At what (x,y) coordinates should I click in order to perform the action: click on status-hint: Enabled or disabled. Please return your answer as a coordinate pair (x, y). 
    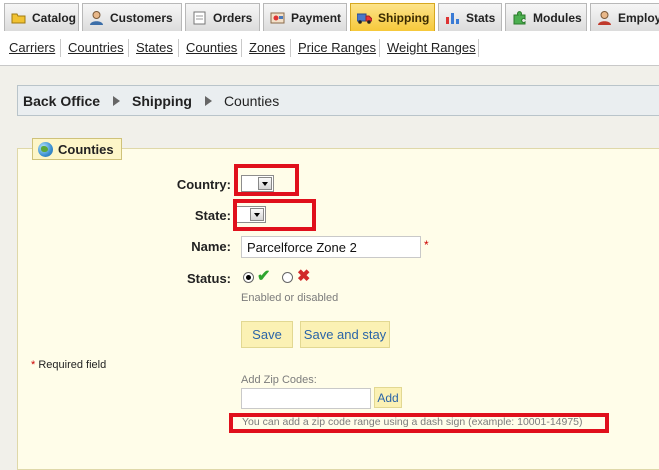
    Looking at the image, I should click on (290, 298).